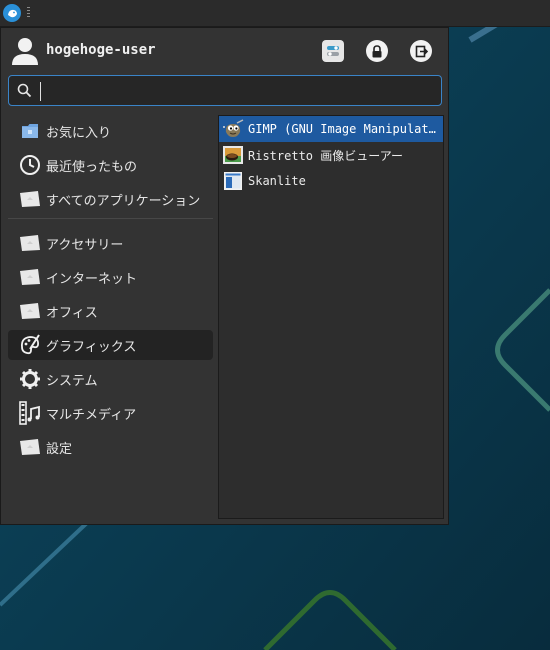 This screenshot has height=650, width=550. What do you see at coordinates (85, 245) in the screenshot?
I see `category-label: アクセサリー` at bounding box center [85, 245].